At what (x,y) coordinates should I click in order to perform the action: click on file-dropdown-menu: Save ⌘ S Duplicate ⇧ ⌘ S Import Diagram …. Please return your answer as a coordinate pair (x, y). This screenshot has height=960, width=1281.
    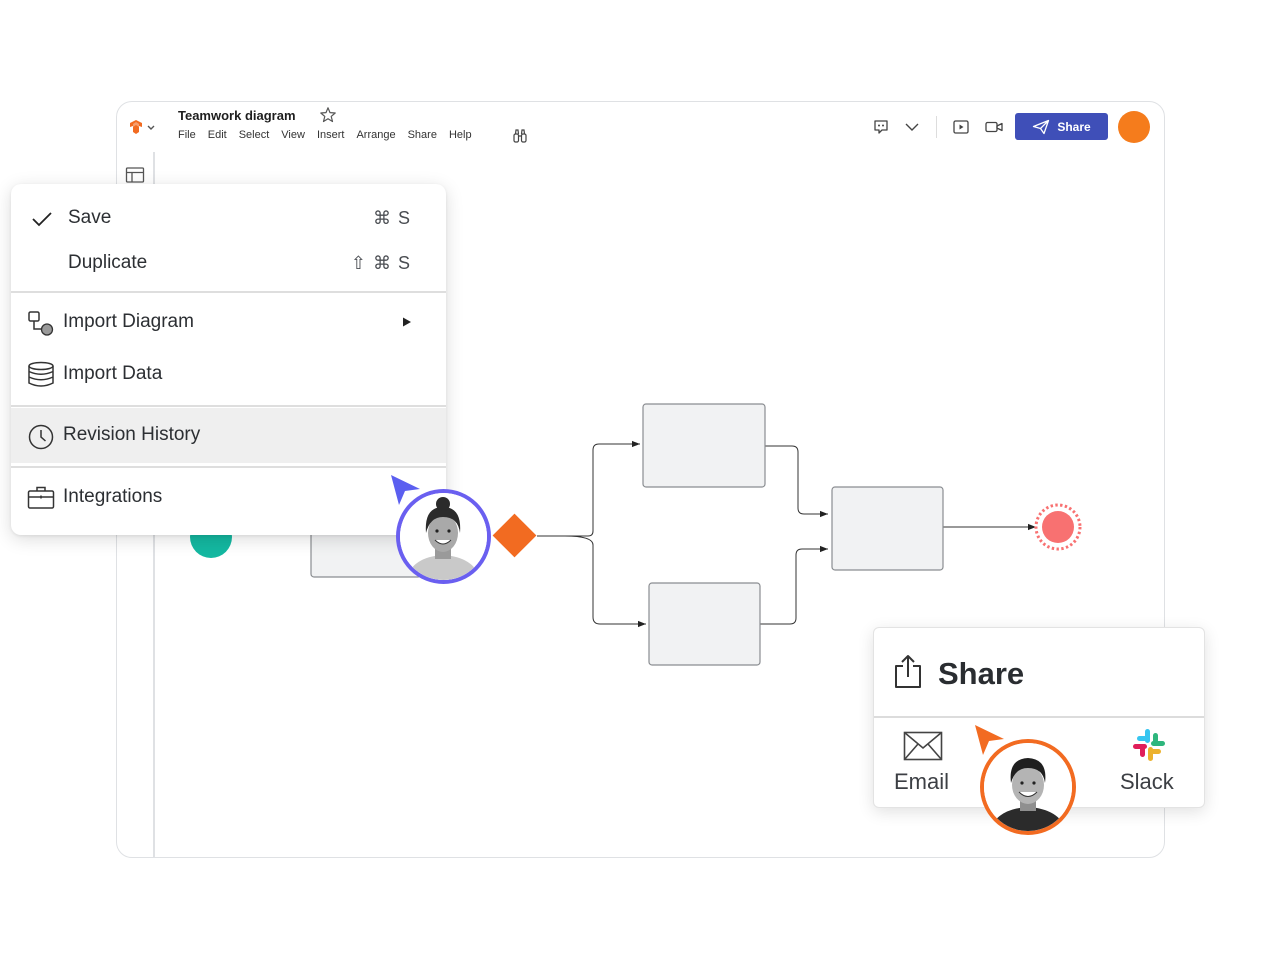
    Looking at the image, I should click on (228, 359).